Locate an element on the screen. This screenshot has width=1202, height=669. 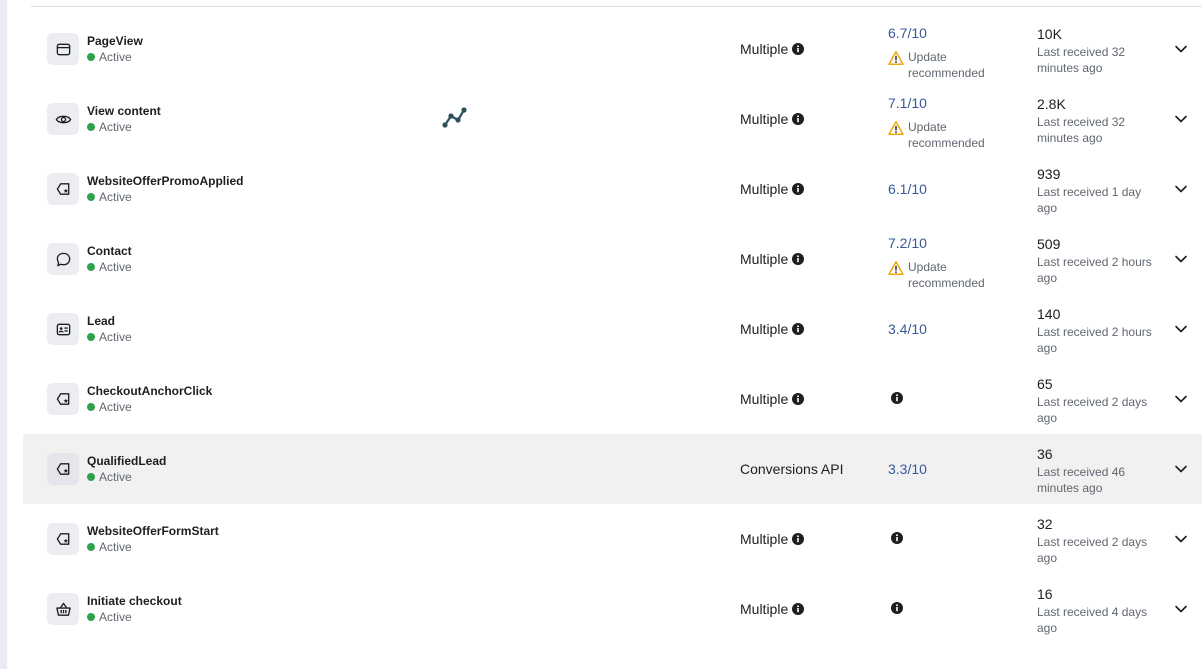
event-name: PageView is located at coordinates (115, 41).